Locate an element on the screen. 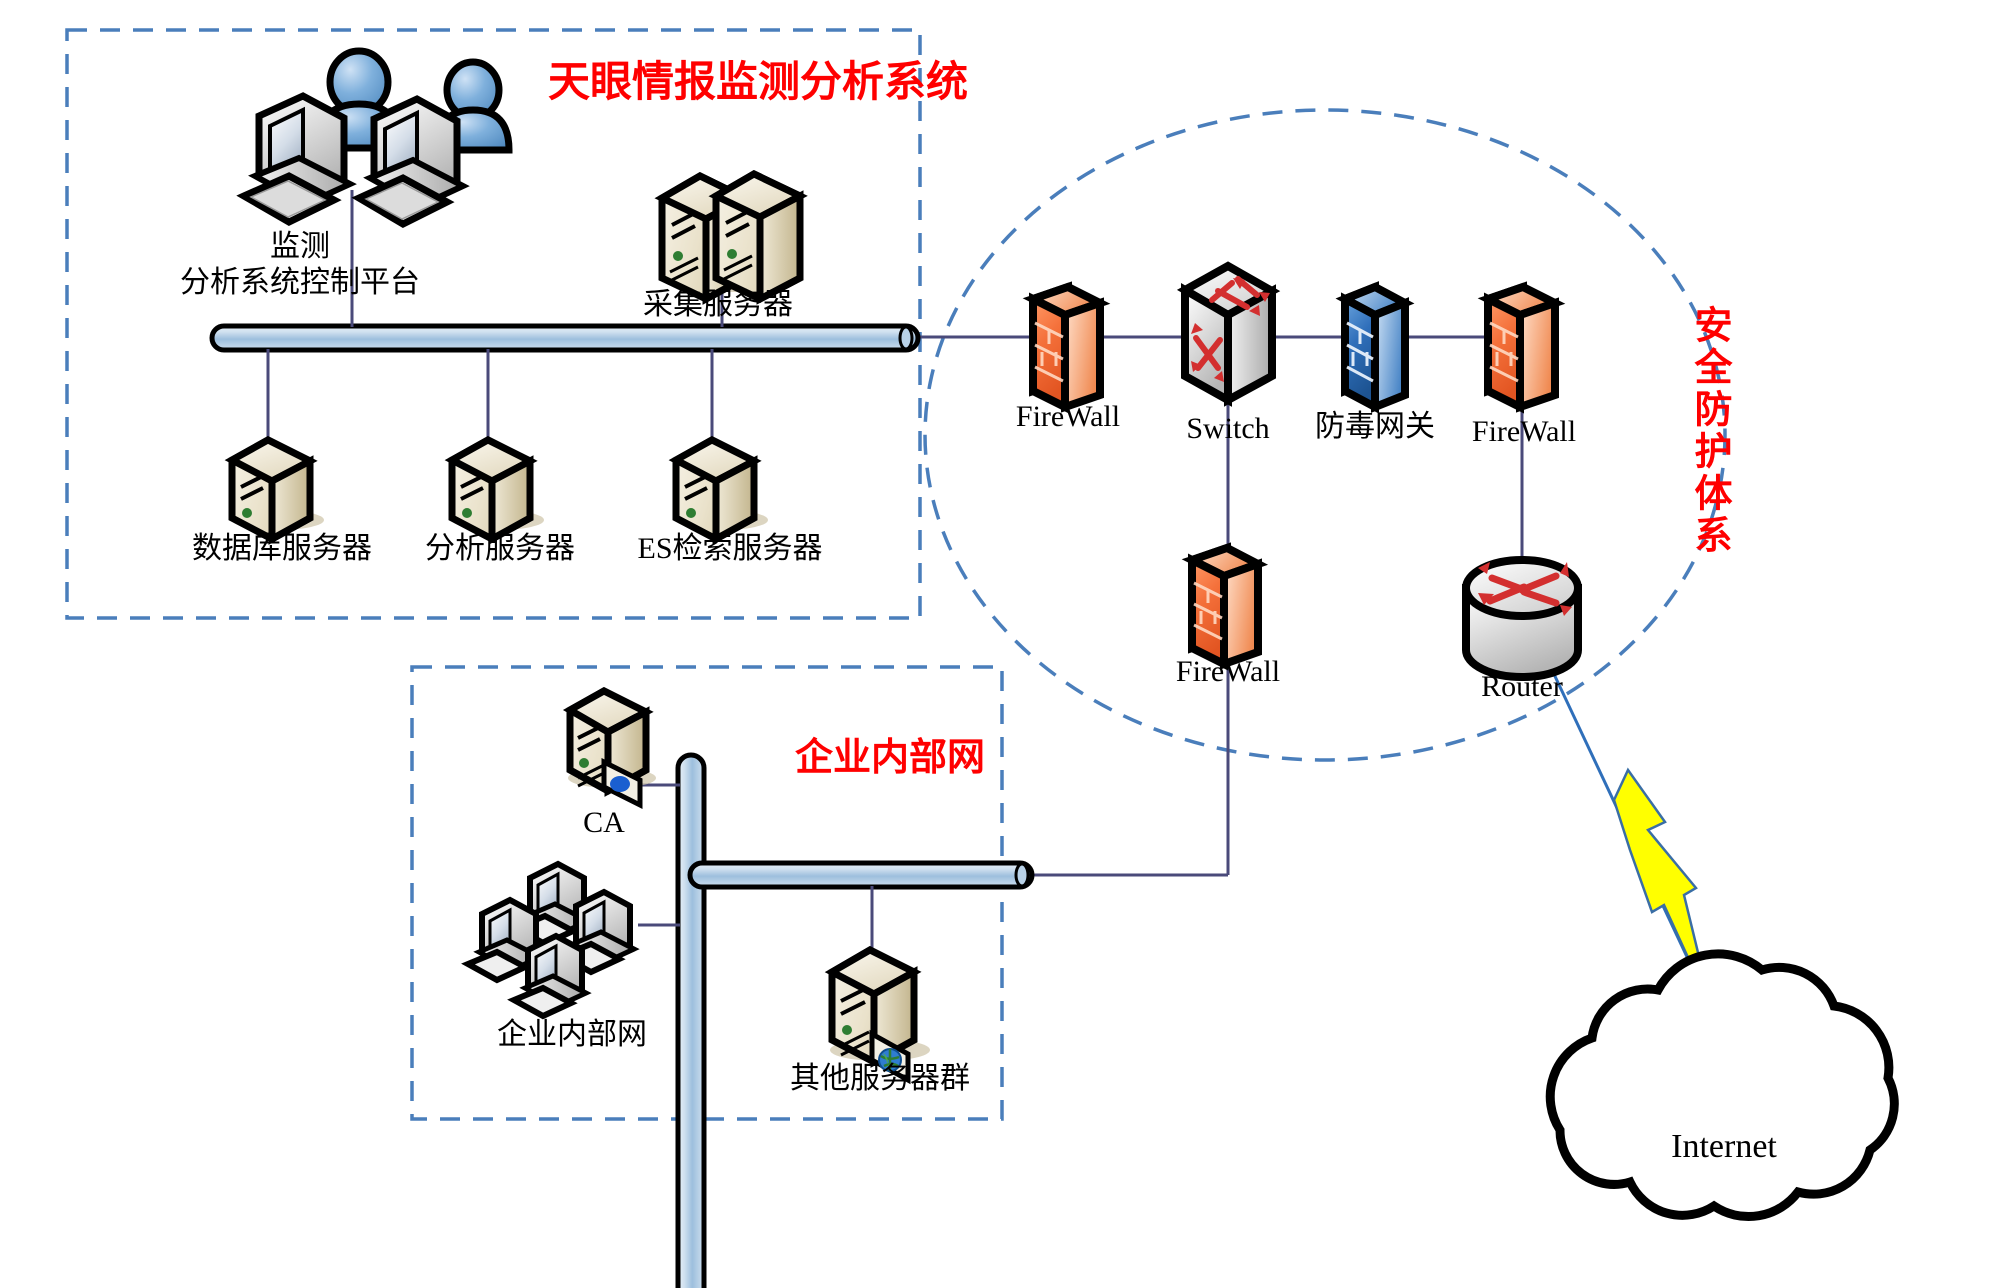 The image size is (2011, 1288). router-label: Router is located at coordinates (1522, 686).